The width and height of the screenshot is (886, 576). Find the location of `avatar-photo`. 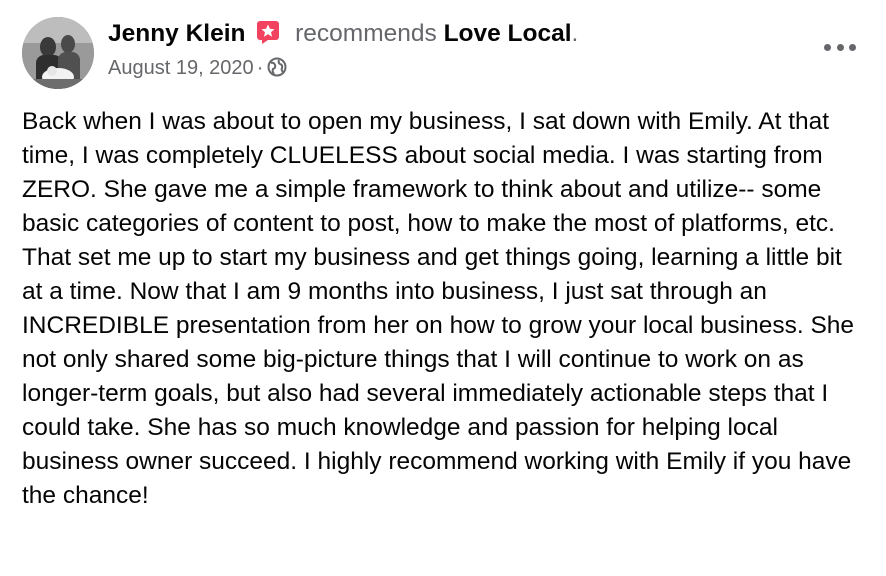

avatar-photo is located at coordinates (58, 53).